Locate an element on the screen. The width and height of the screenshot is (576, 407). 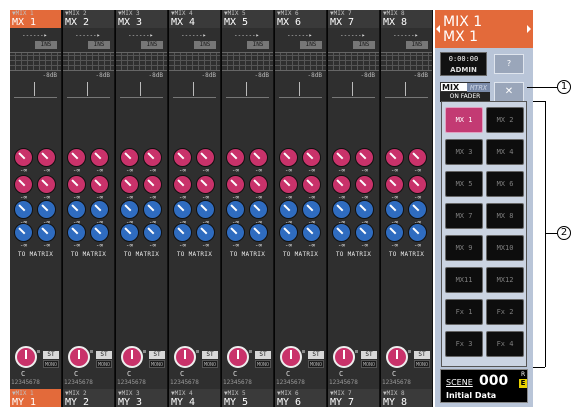
channel-select-button: MX 2 is located at coordinates (505, 120).